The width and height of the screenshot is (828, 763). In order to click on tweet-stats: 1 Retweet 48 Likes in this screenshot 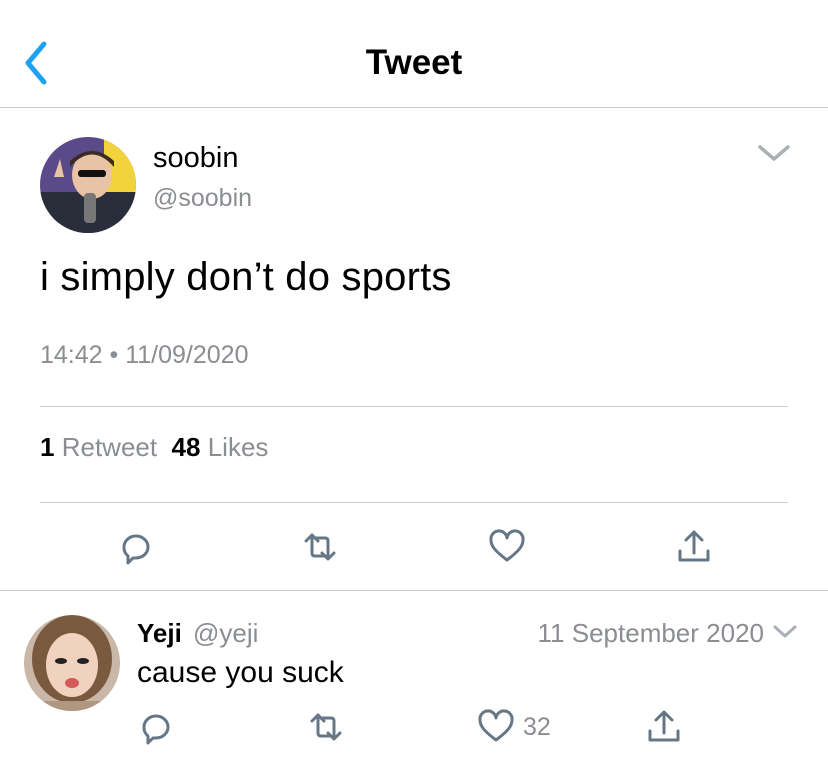, I will do `click(154, 447)`.